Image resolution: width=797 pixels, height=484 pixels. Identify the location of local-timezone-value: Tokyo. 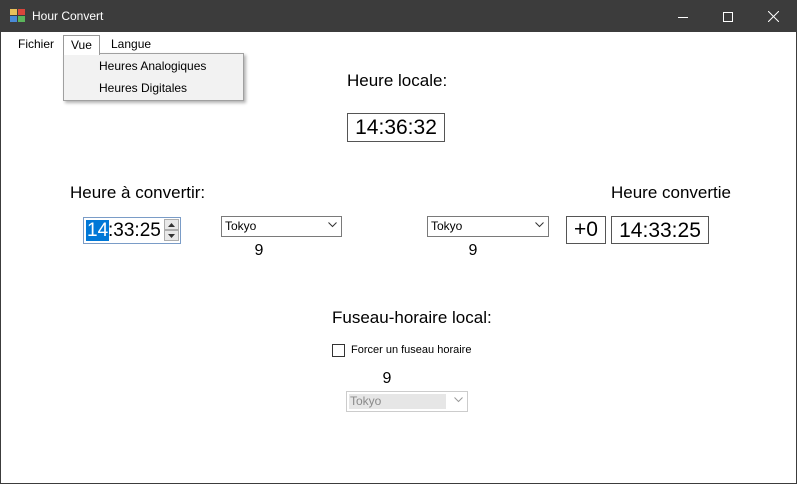
(397, 401).